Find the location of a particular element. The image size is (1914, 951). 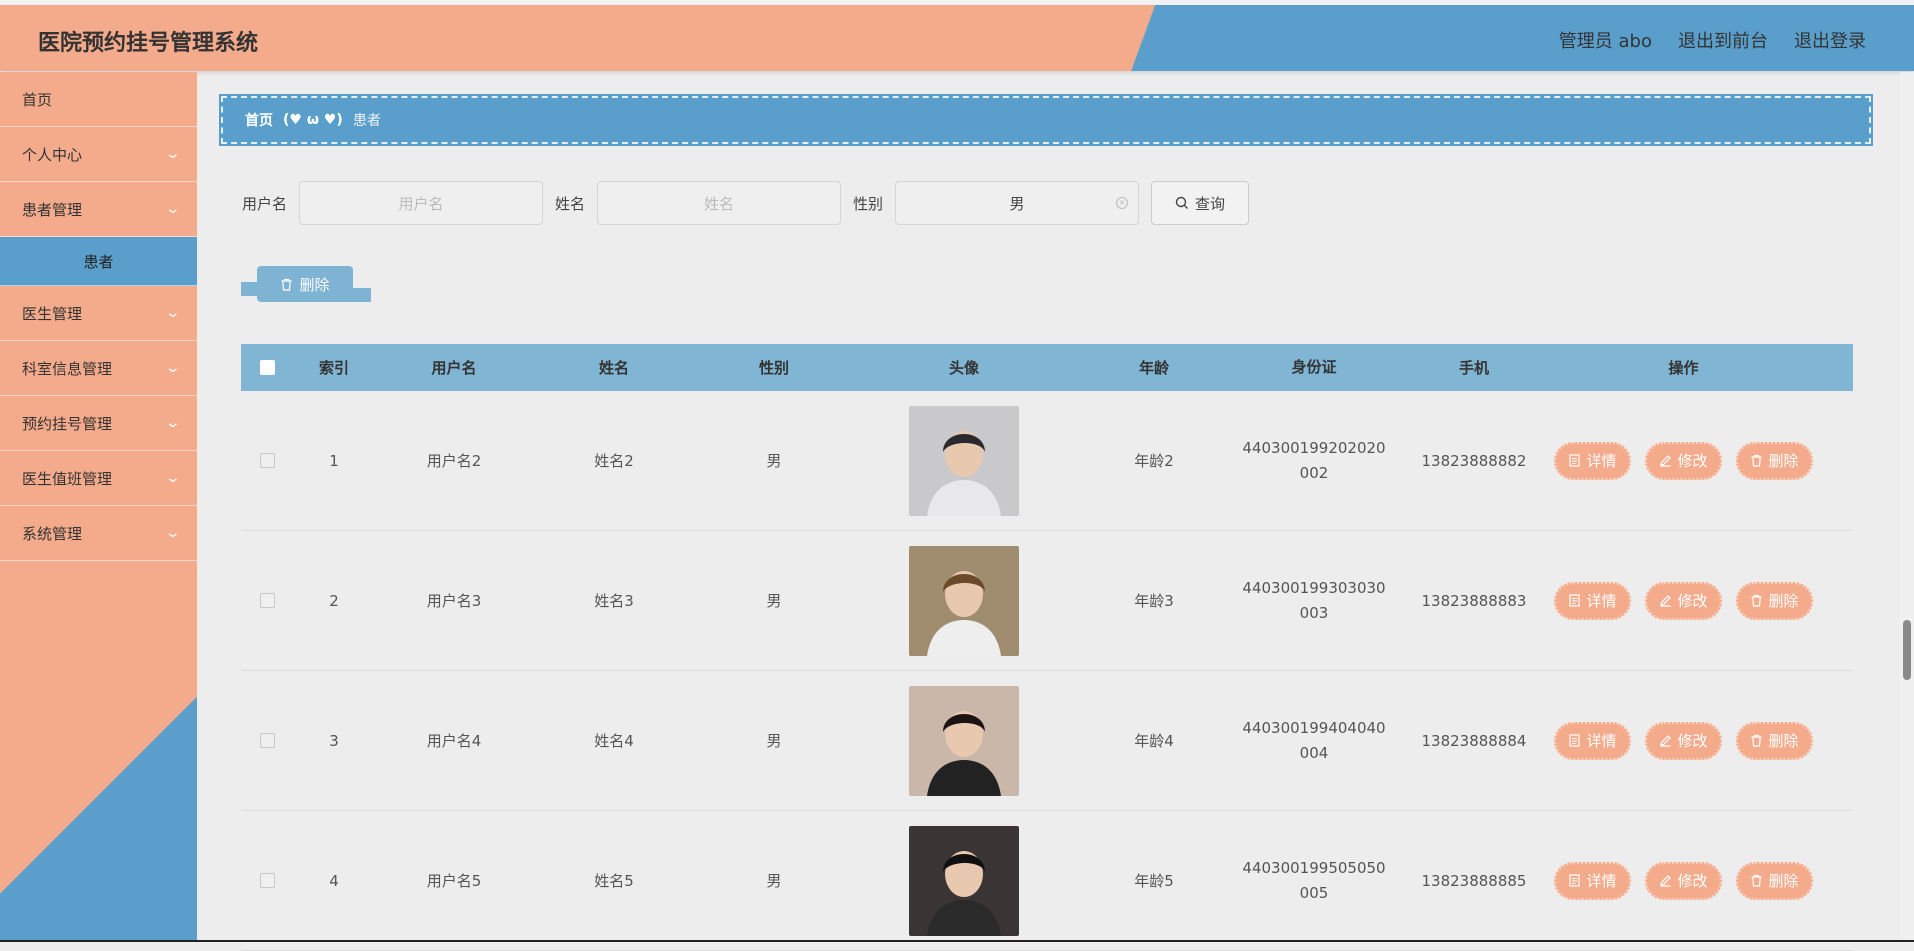

search-form: 用户名 用户名 姓名 姓名 性别 男 × 查询 is located at coordinates (746, 203).